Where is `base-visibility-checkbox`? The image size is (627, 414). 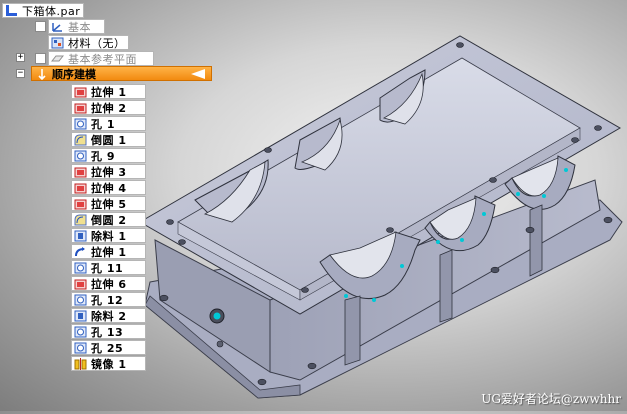
base-visibility-checkbox is located at coordinates (40, 26).